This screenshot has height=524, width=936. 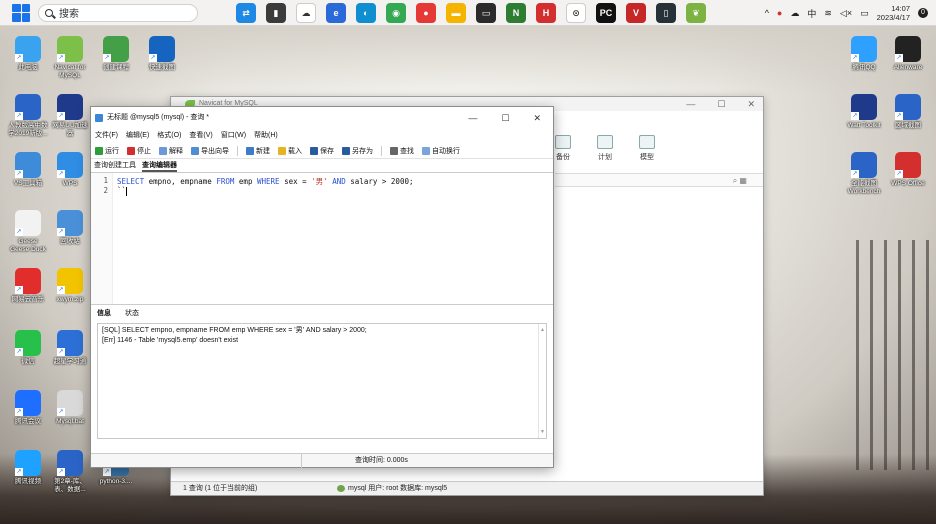 I want to click on query-window-titlebar: 无标题 @mysql5 (mysql) - 查询 * — ☐ ✕, so click(x=322, y=118).